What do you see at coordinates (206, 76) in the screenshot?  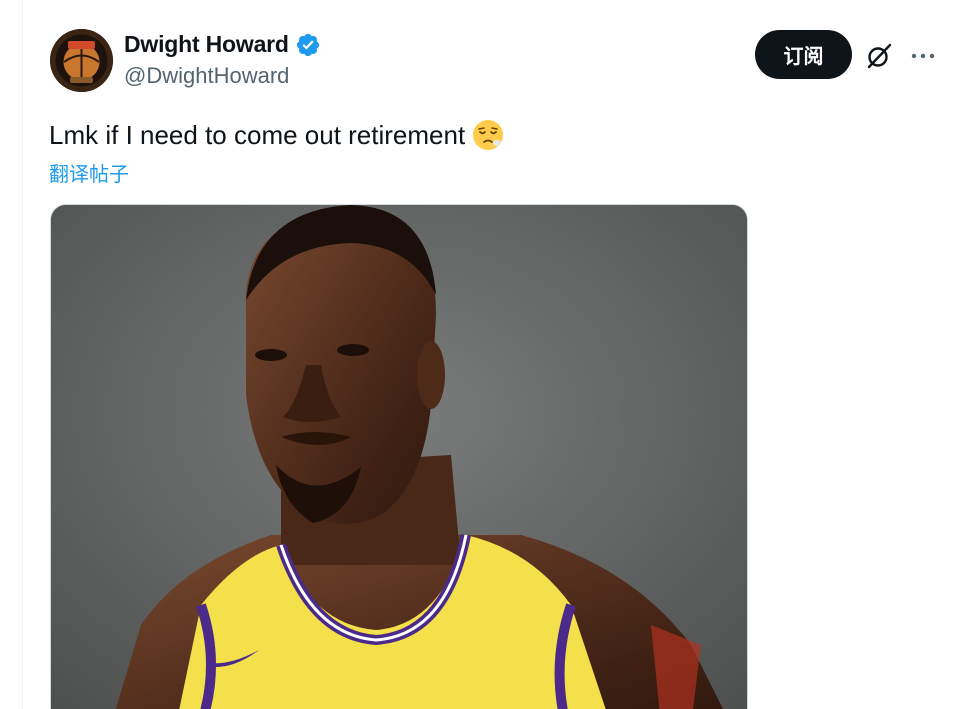 I see `author-handle: @DwightHoward` at bounding box center [206, 76].